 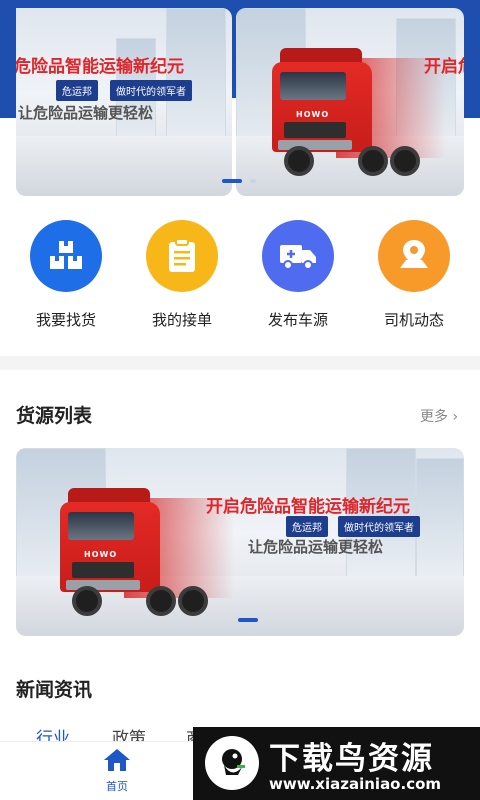 What do you see at coordinates (414, 256) in the screenshot?
I see `map-pin-icon` at bounding box center [414, 256].